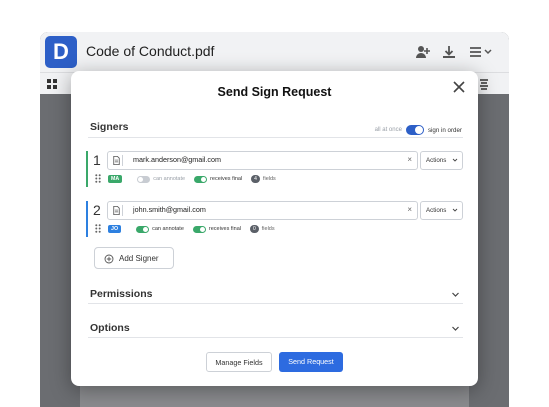 This screenshot has width=549, height=407. What do you see at coordinates (274, 92) in the screenshot?
I see `modal-title: Send Sign Request` at bounding box center [274, 92].